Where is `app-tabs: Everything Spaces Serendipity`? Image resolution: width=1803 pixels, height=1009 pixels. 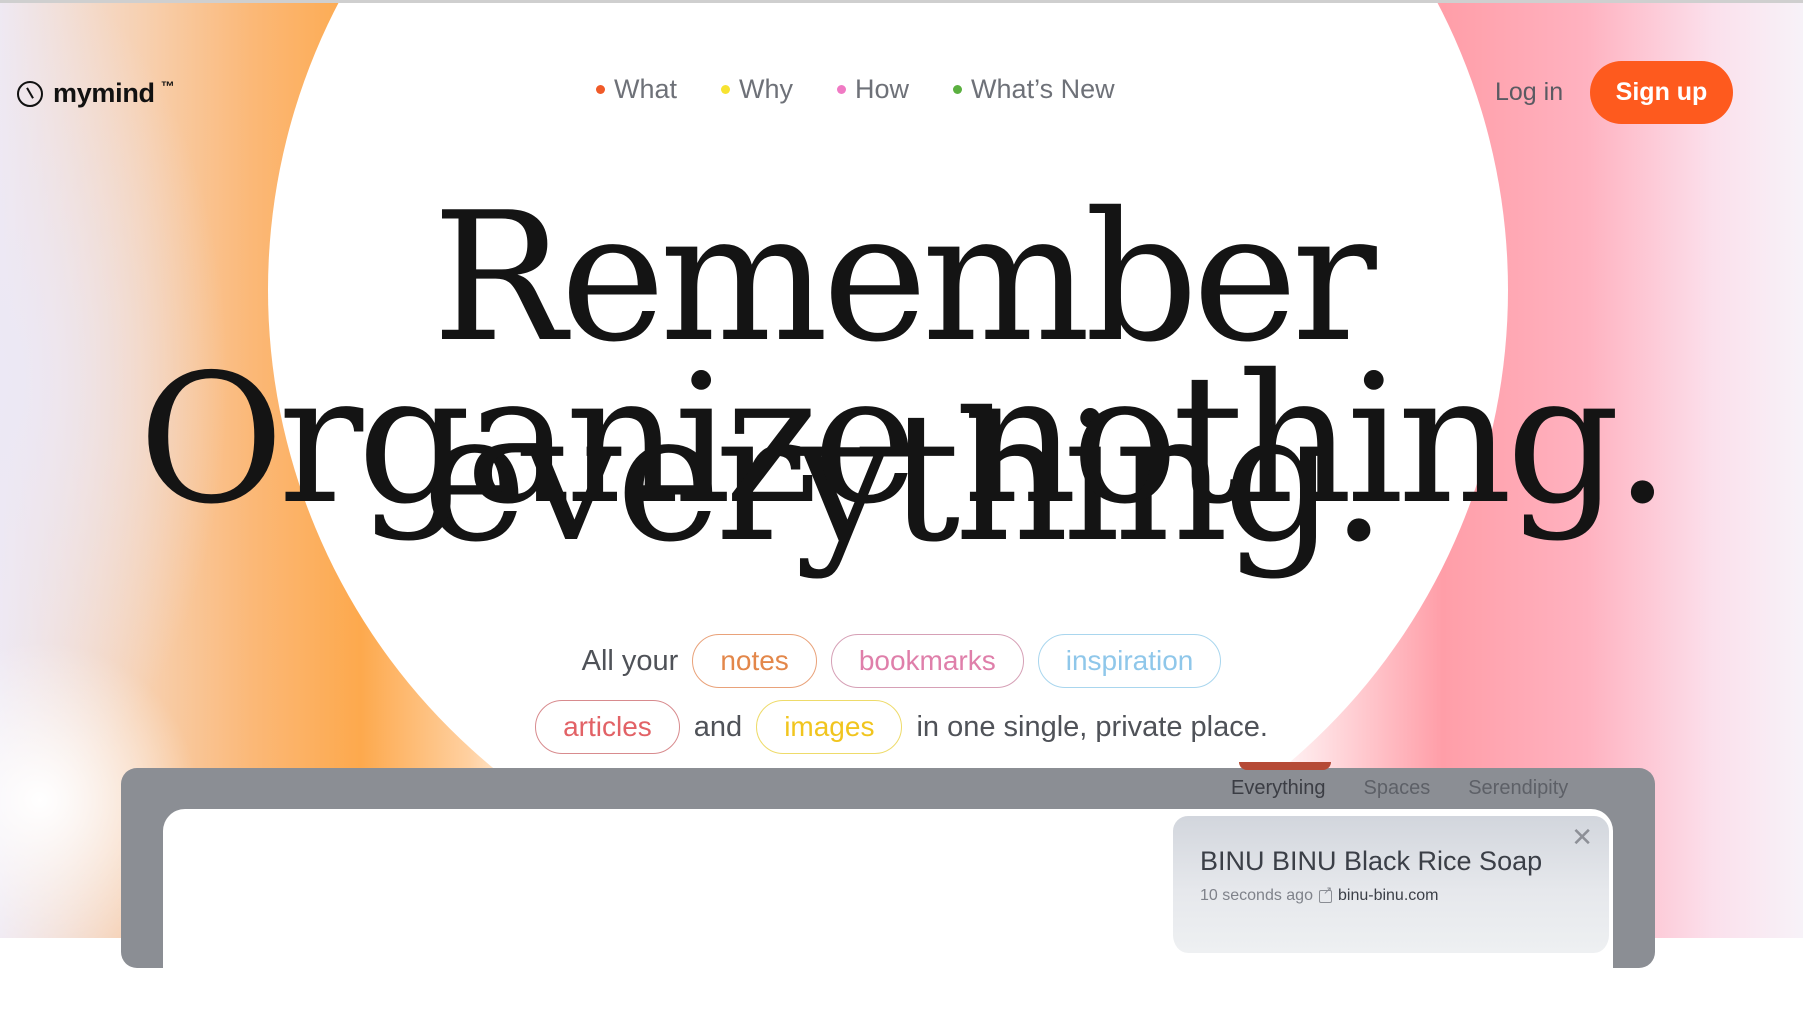 app-tabs: Everything Spaces Serendipity is located at coordinates (1399, 788).